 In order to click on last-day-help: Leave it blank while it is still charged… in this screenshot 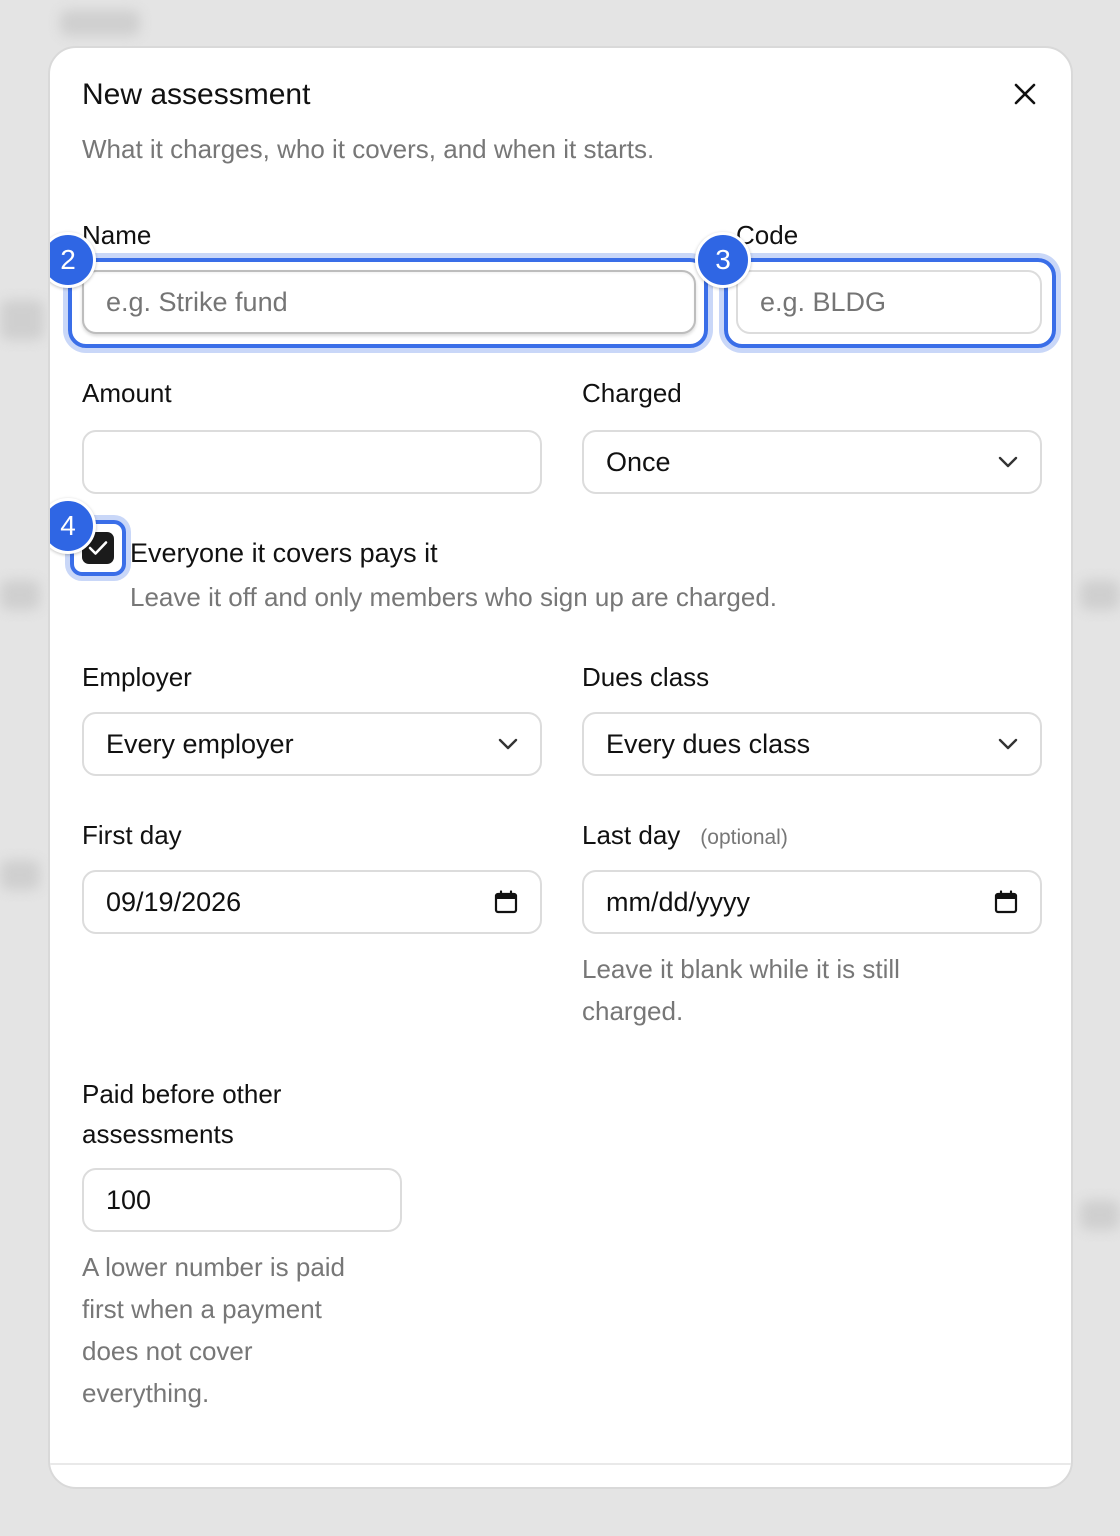, I will do `click(741, 990)`.